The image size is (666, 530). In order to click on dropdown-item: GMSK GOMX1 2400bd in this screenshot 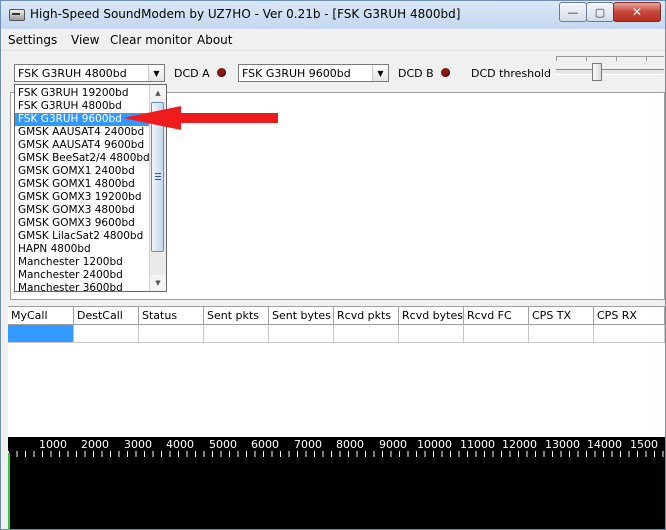, I will do `click(82, 171)`.